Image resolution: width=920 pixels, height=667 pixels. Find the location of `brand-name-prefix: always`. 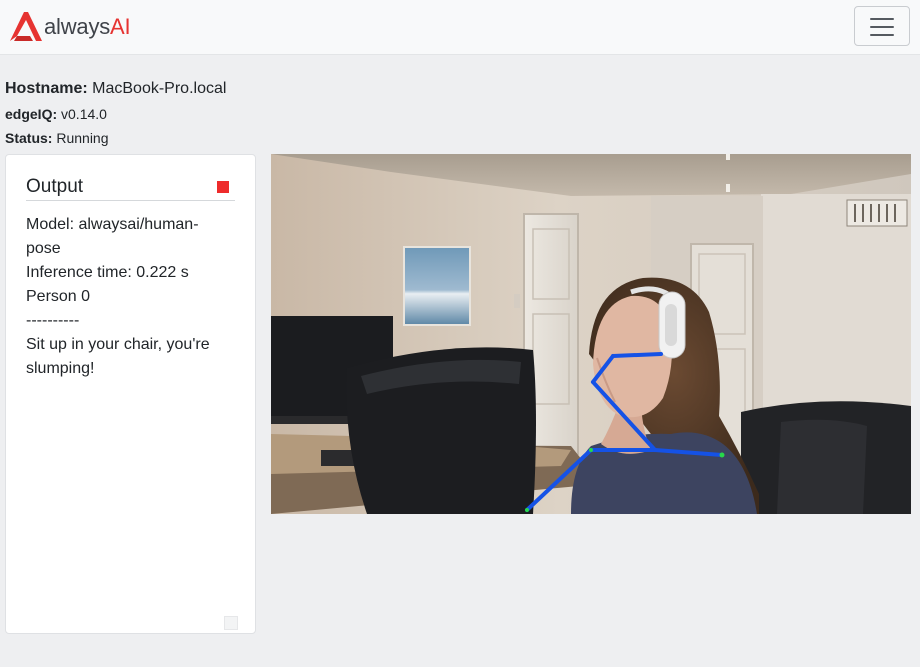

brand-name-prefix: always is located at coordinates (77, 26).